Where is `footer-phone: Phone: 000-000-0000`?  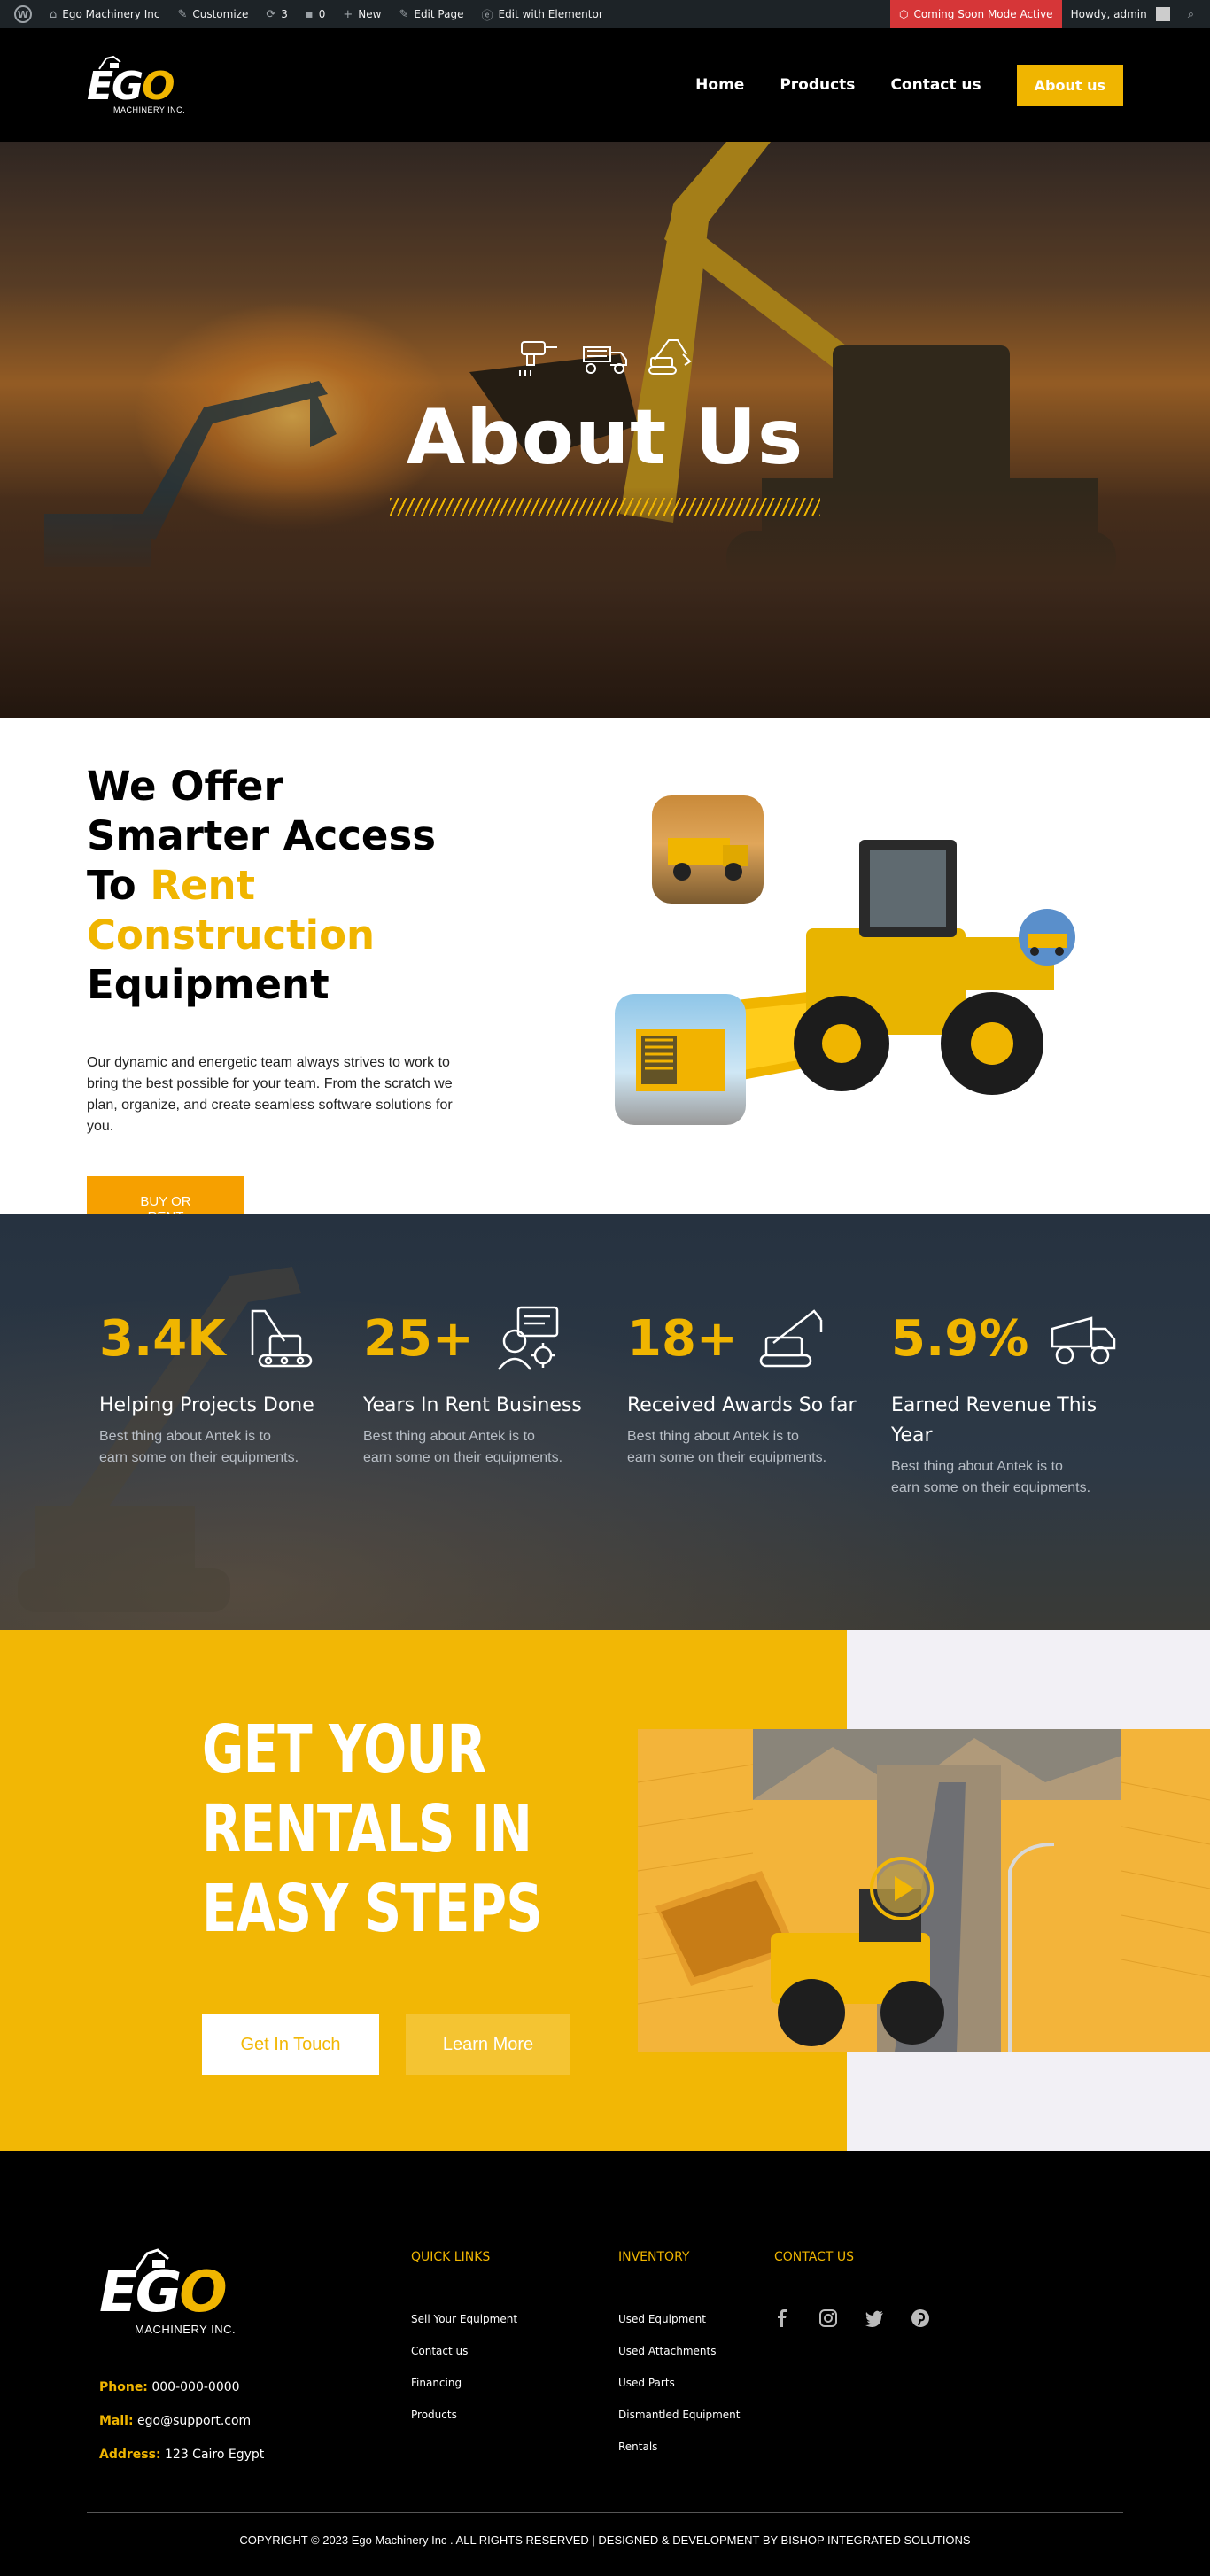
footer-phone: Phone: 000-000-0000 is located at coordinates (170, 2387).